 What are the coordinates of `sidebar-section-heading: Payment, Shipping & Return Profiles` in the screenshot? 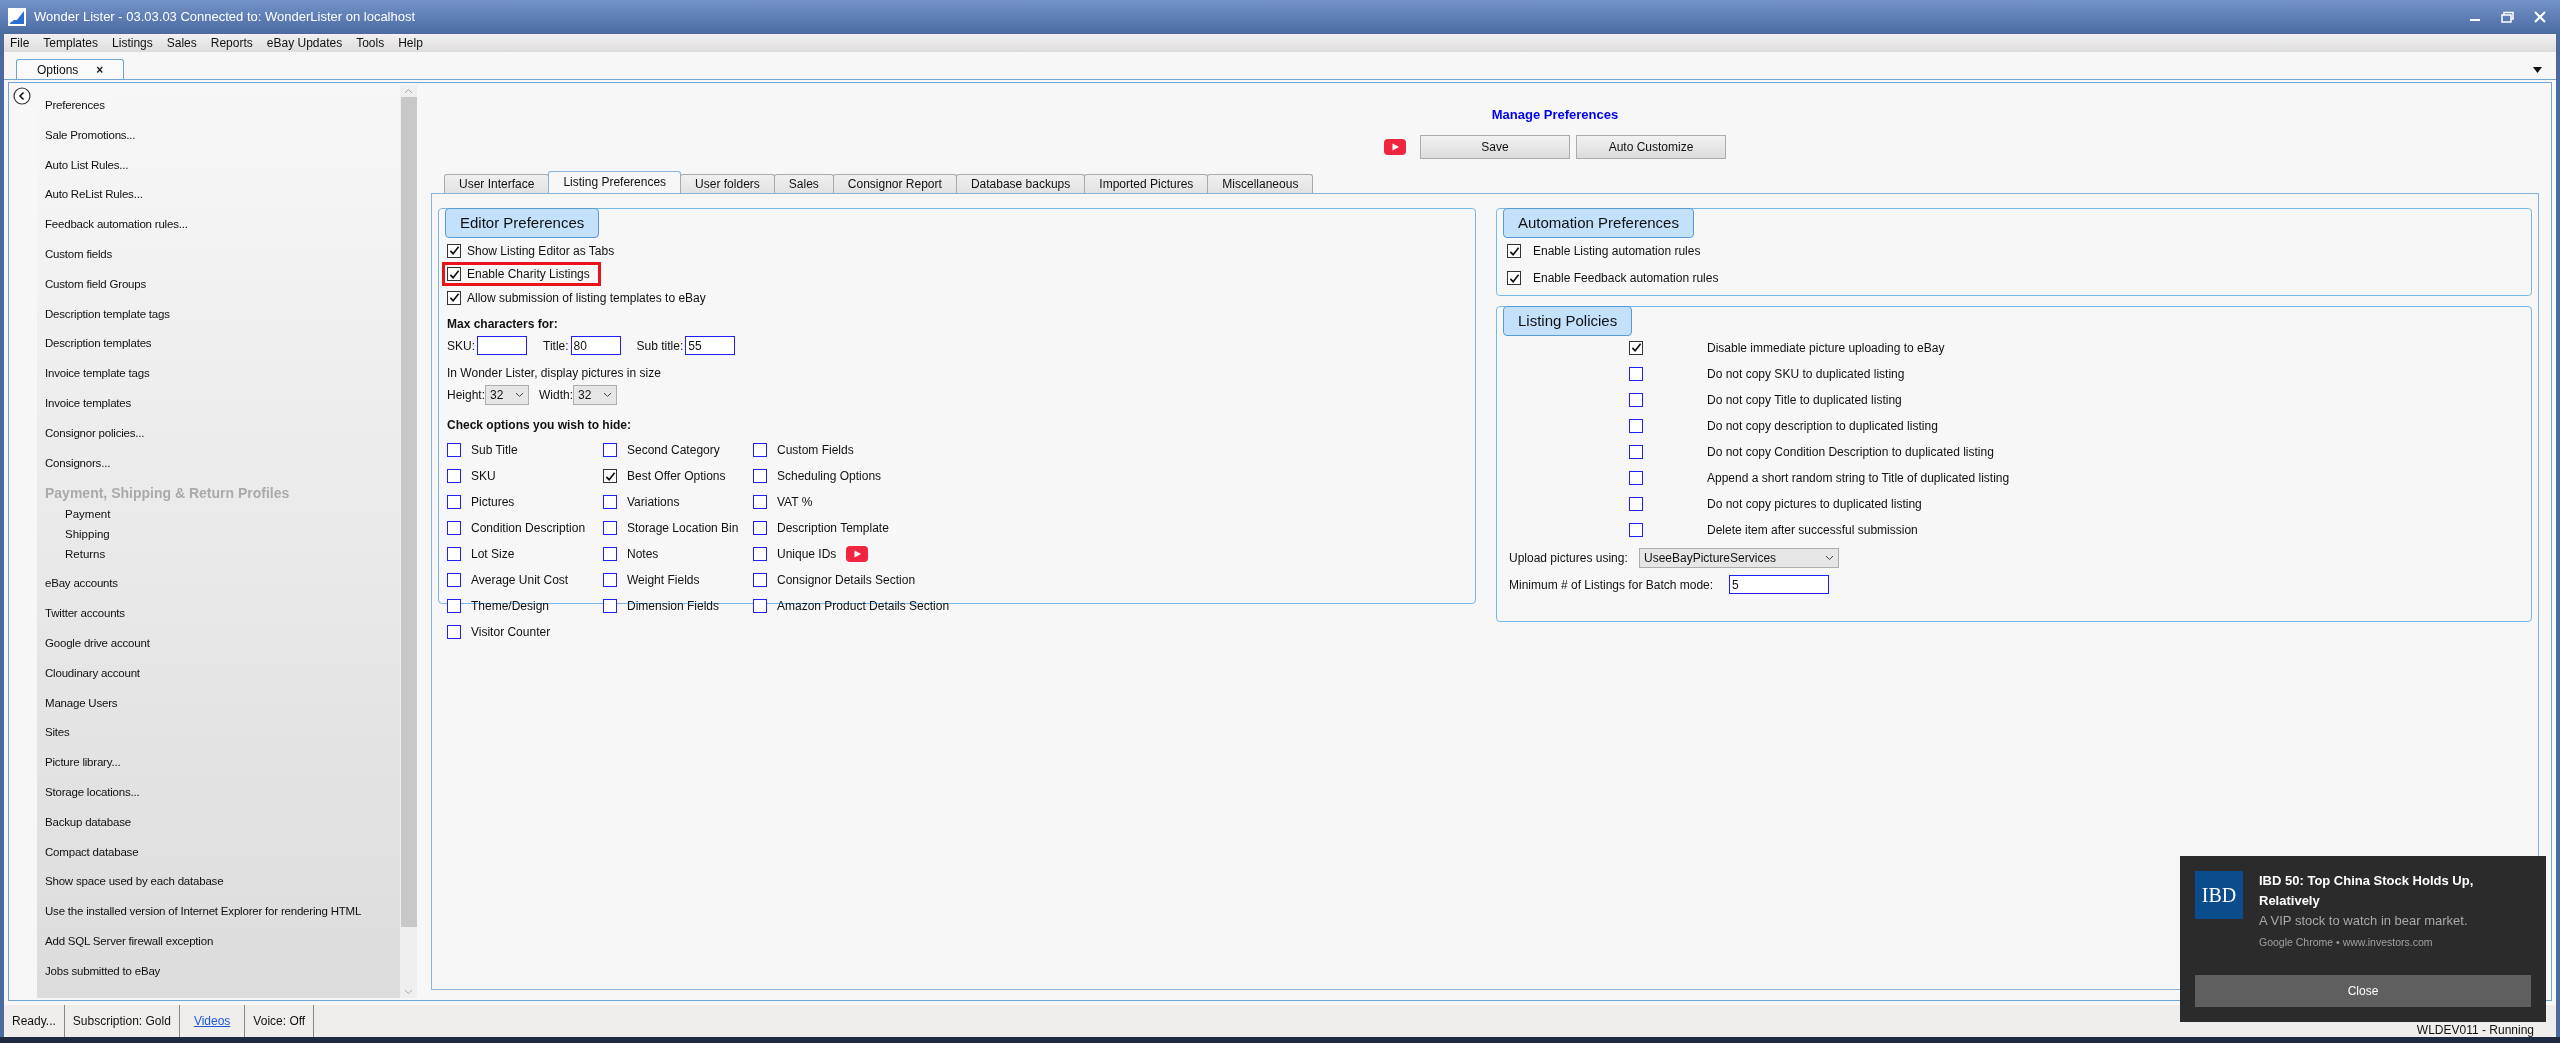 It's located at (168, 493).